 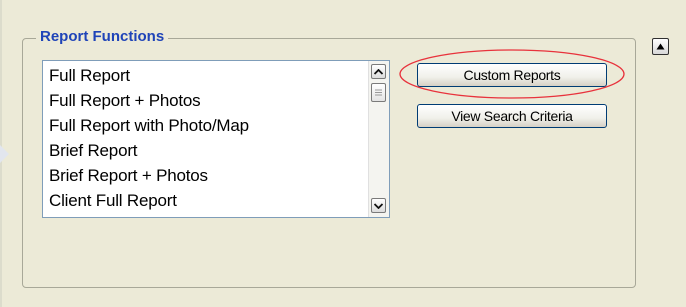 I want to click on scroll-down-arrow-icon, so click(x=378, y=205).